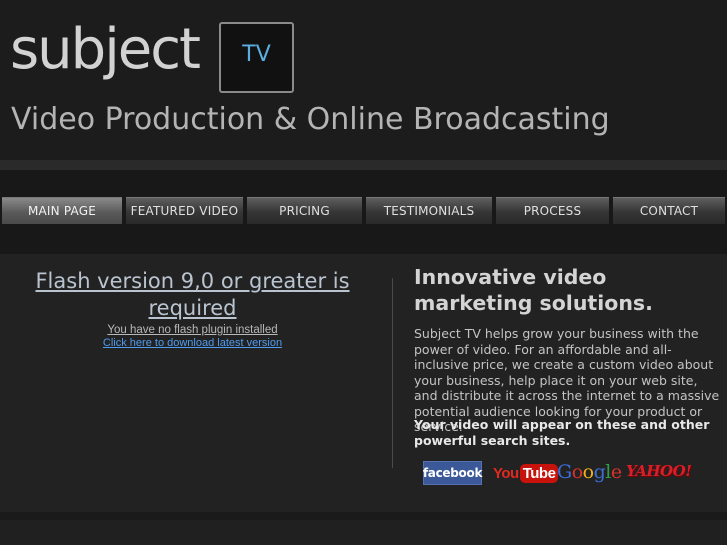  I want to click on google-letter: e, so click(616, 472).